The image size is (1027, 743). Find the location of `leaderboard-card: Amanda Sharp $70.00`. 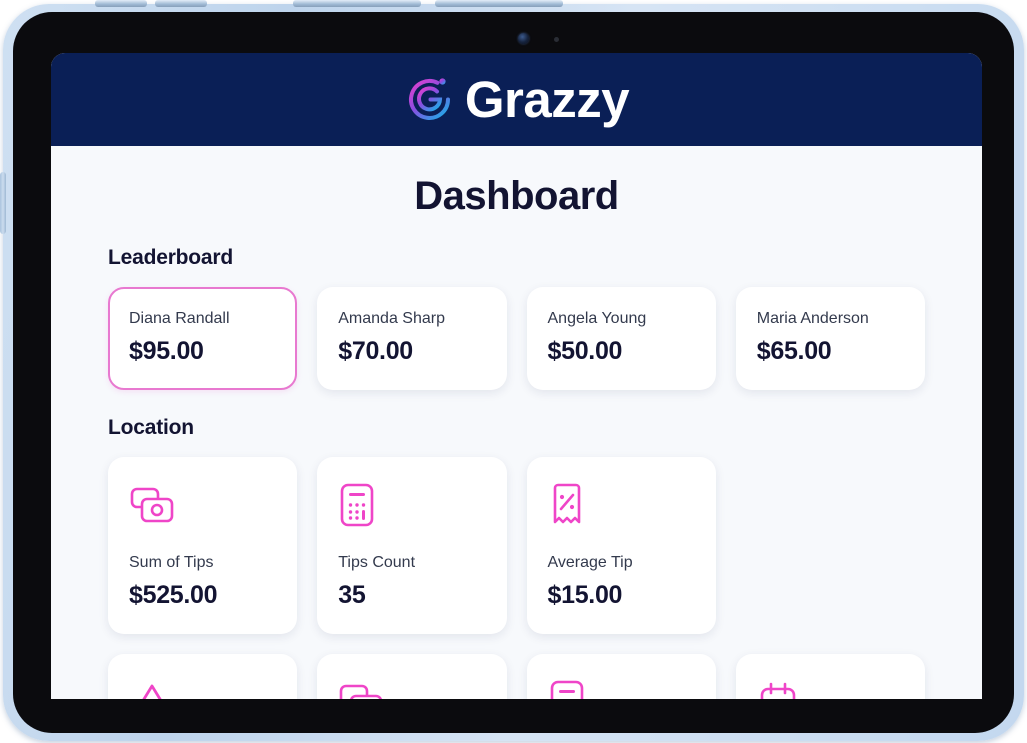

leaderboard-card: Amanda Sharp $70.00 is located at coordinates (412, 338).